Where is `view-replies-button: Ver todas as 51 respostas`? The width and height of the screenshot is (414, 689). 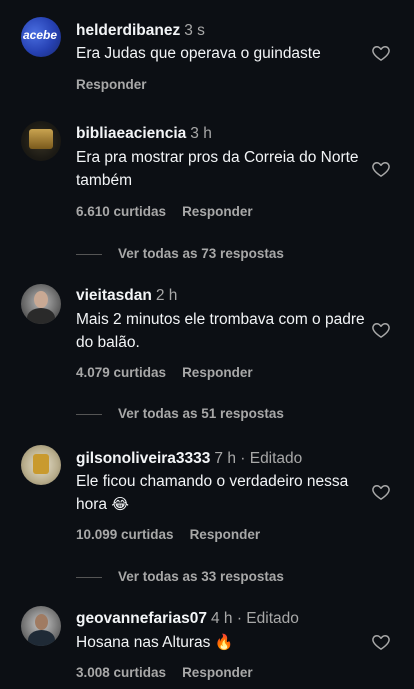 view-replies-button: Ver todas as 51 respostas is located at coordinates (180, 413).